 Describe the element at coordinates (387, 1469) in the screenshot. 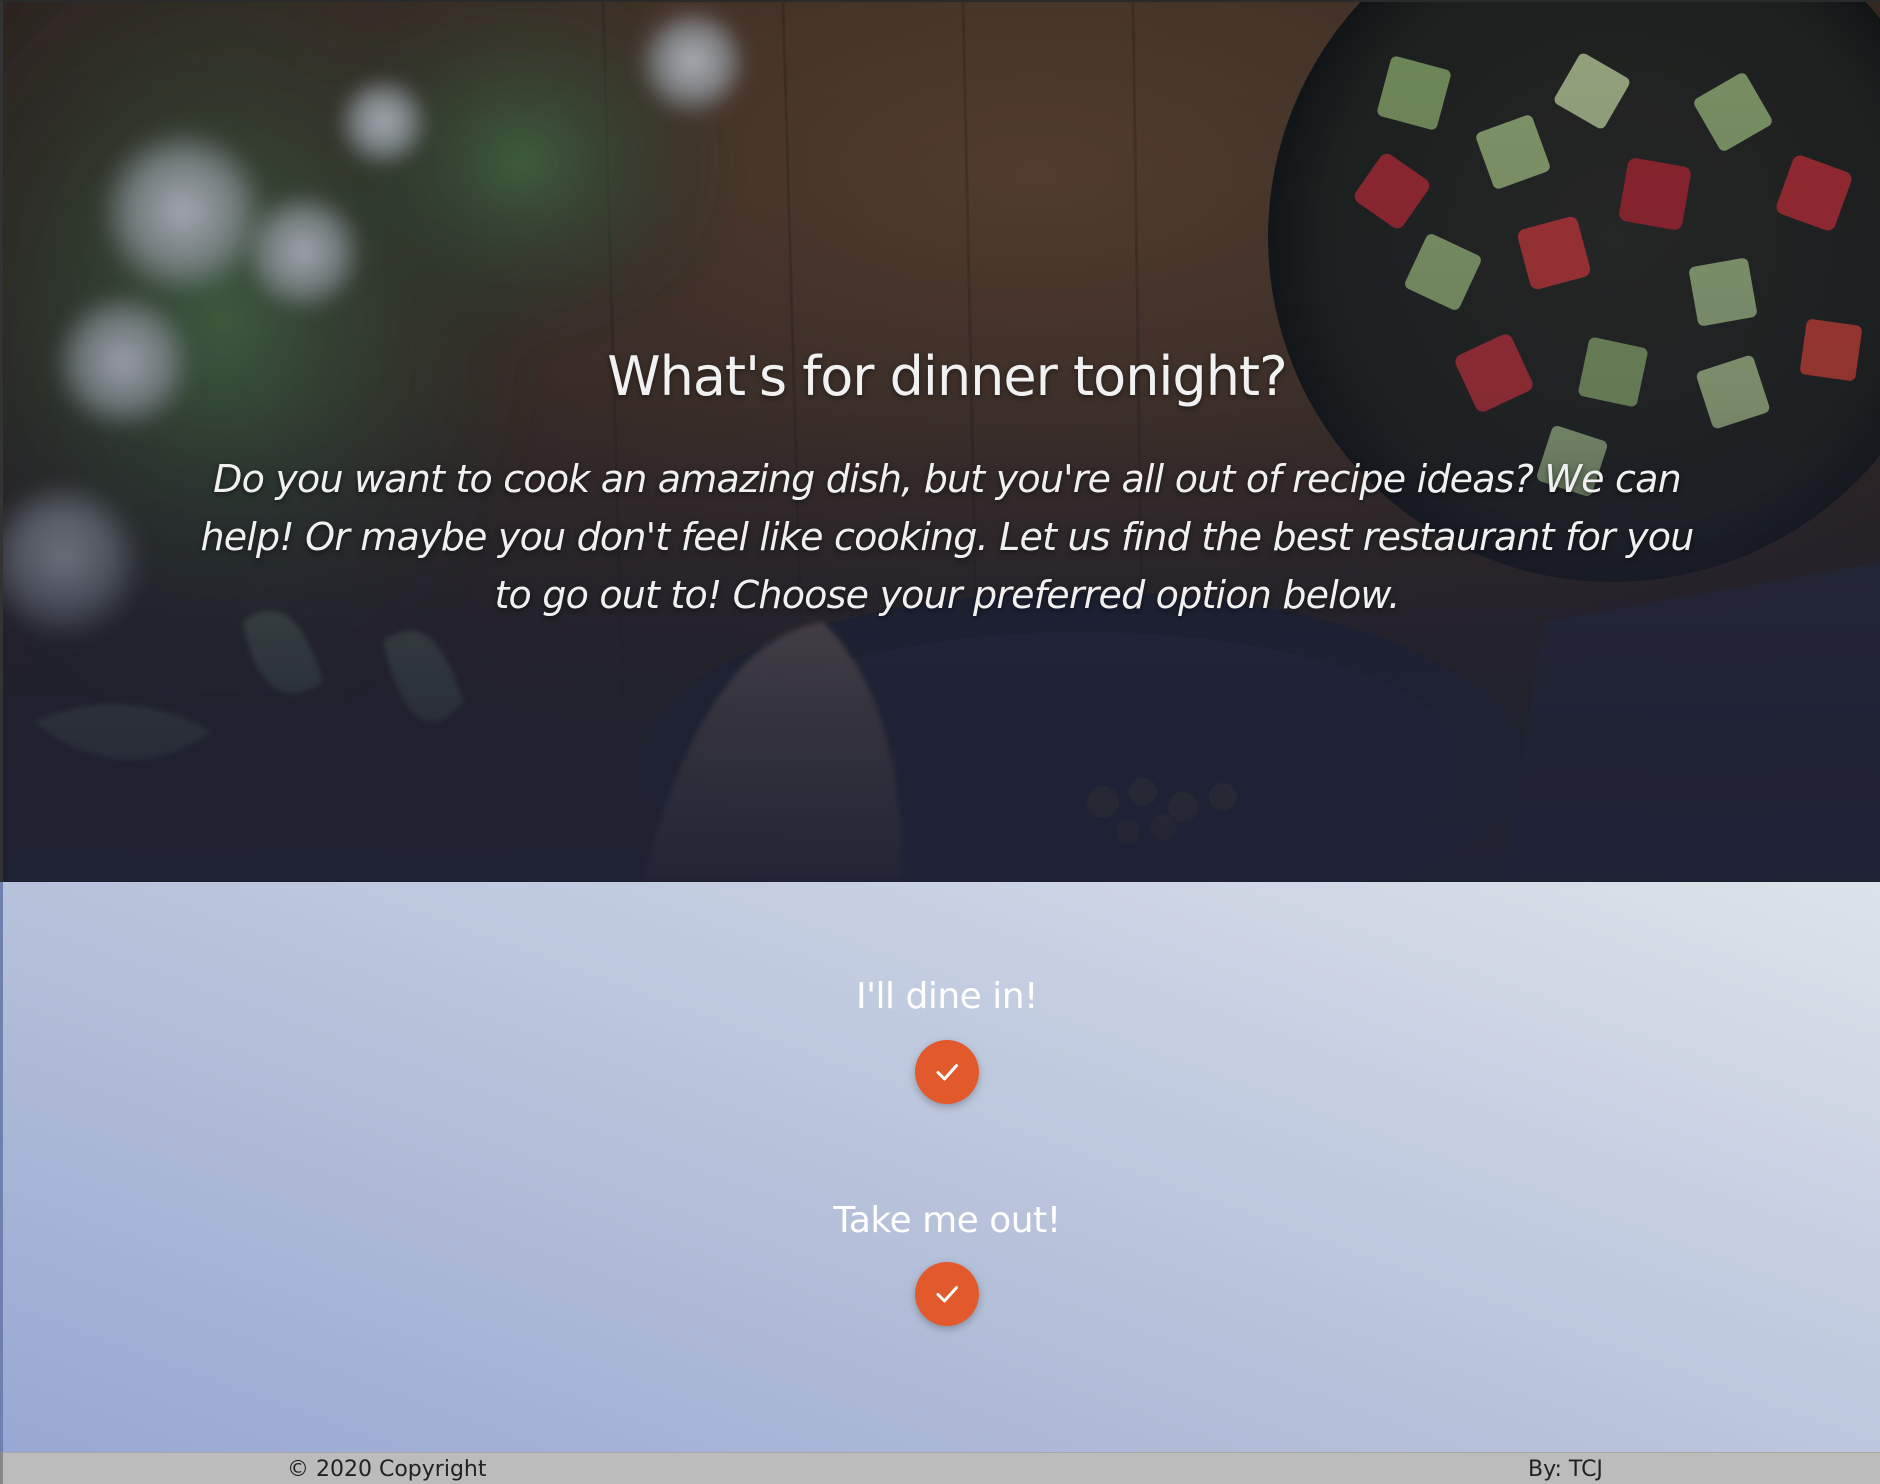

I see `copyright-text: © 2020 Copyright` at that location.